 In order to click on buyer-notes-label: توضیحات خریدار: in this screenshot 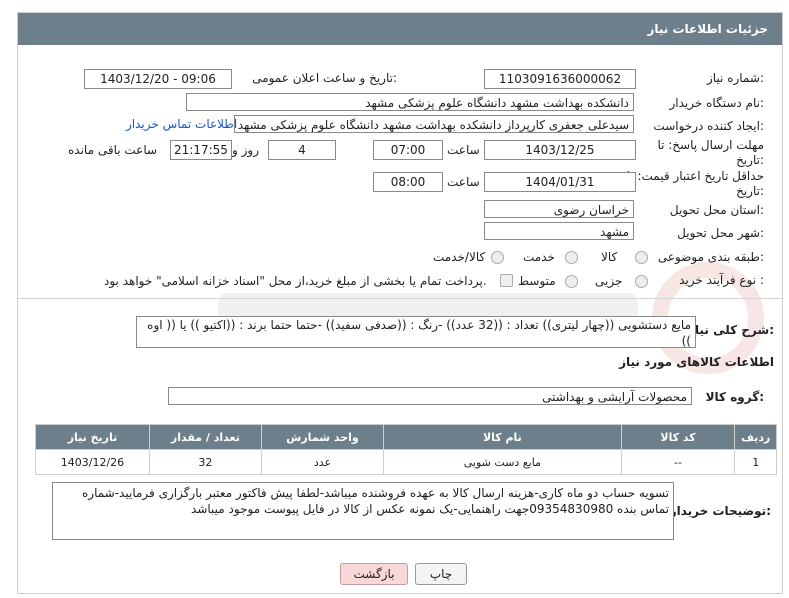, I will do `click(720, 511)`.